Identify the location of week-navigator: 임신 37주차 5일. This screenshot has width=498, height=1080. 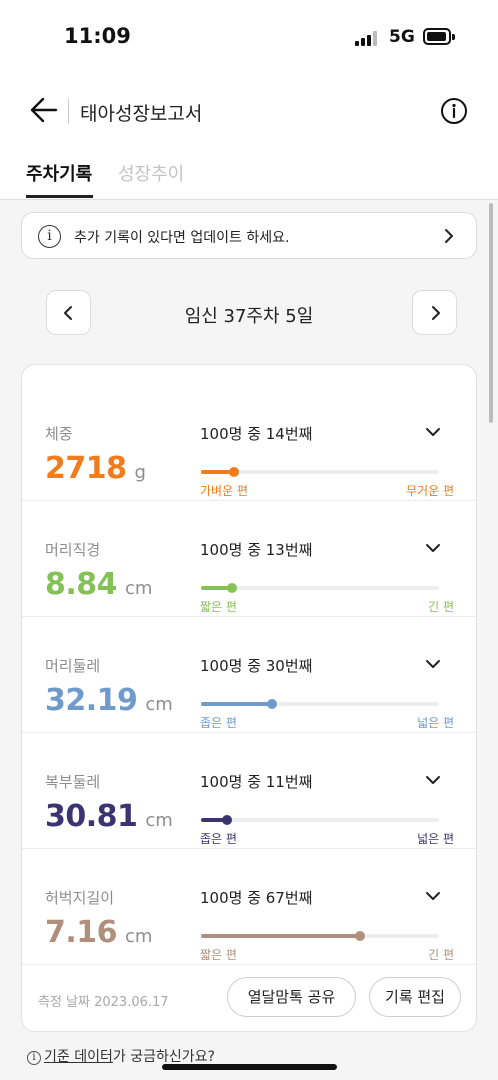
(249, 312).